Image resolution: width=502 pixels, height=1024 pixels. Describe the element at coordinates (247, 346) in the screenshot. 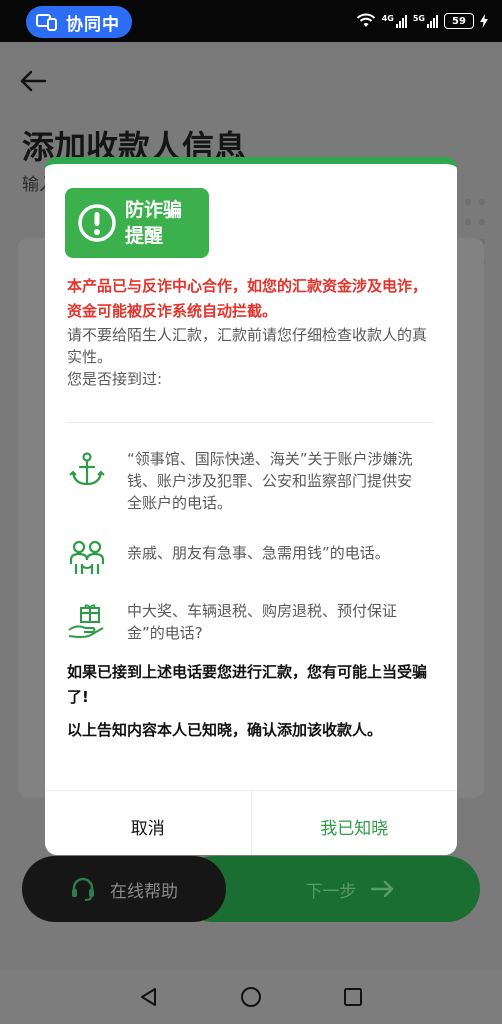

I see `intro-text: 请不要给陌生人汇款，汇款前请您仔细检查收款人的真实性。` at that location.